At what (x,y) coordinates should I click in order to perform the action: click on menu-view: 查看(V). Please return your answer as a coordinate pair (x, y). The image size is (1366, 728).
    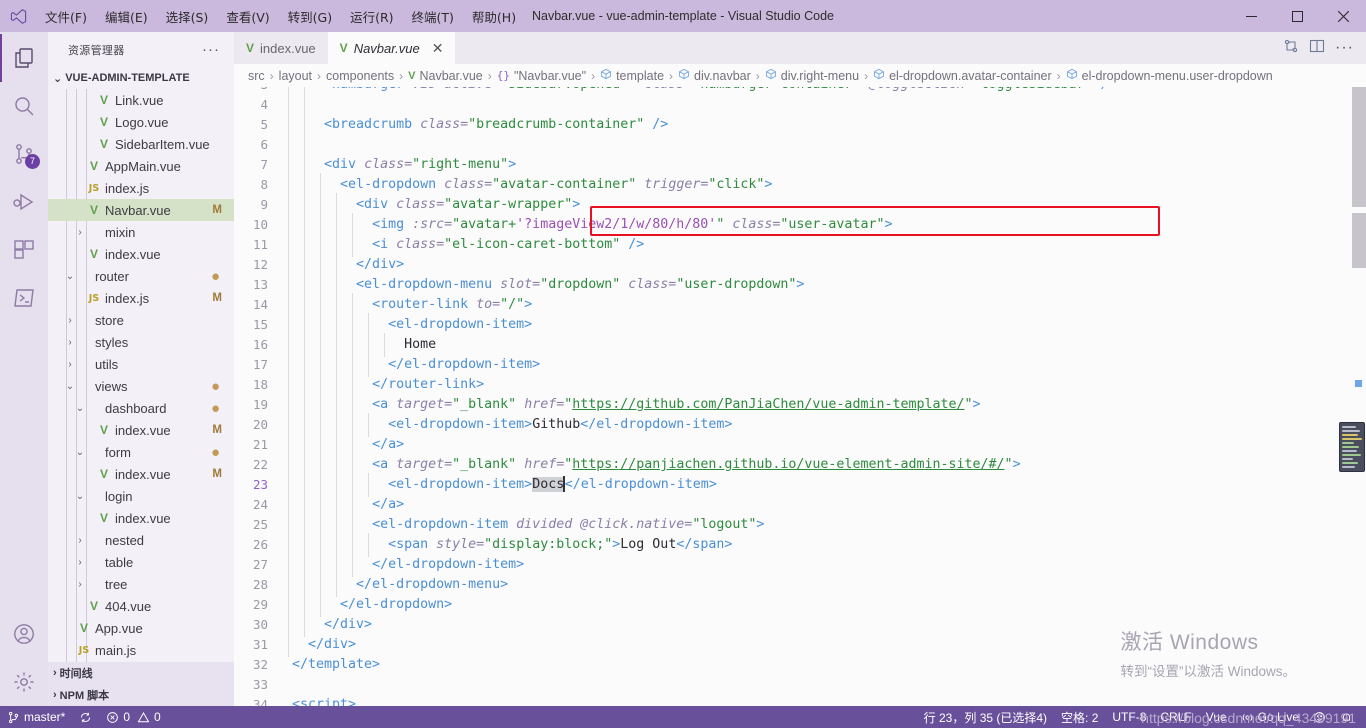
    Looking at the image, I should click on (247, 16).